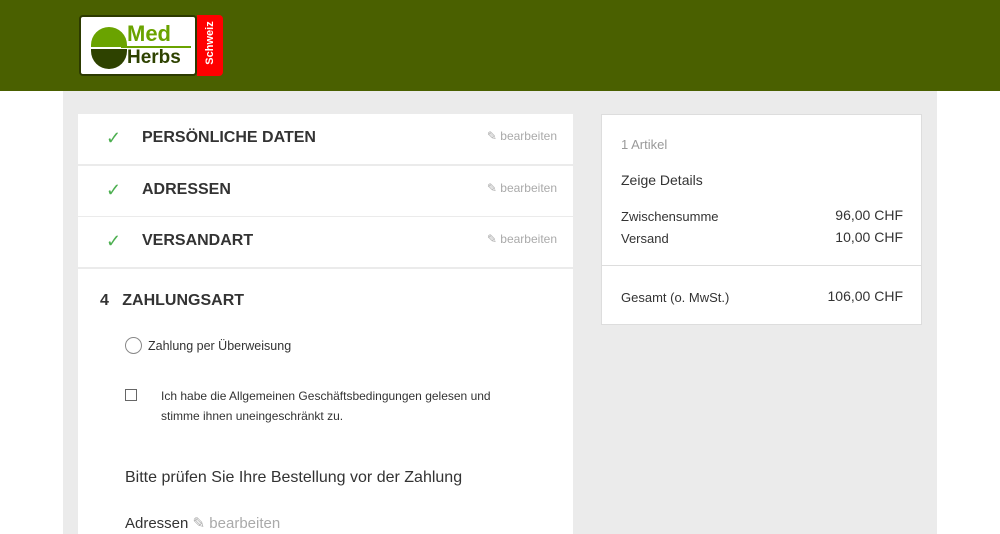  I want to click on logo-med: Med, so click(149, 33).